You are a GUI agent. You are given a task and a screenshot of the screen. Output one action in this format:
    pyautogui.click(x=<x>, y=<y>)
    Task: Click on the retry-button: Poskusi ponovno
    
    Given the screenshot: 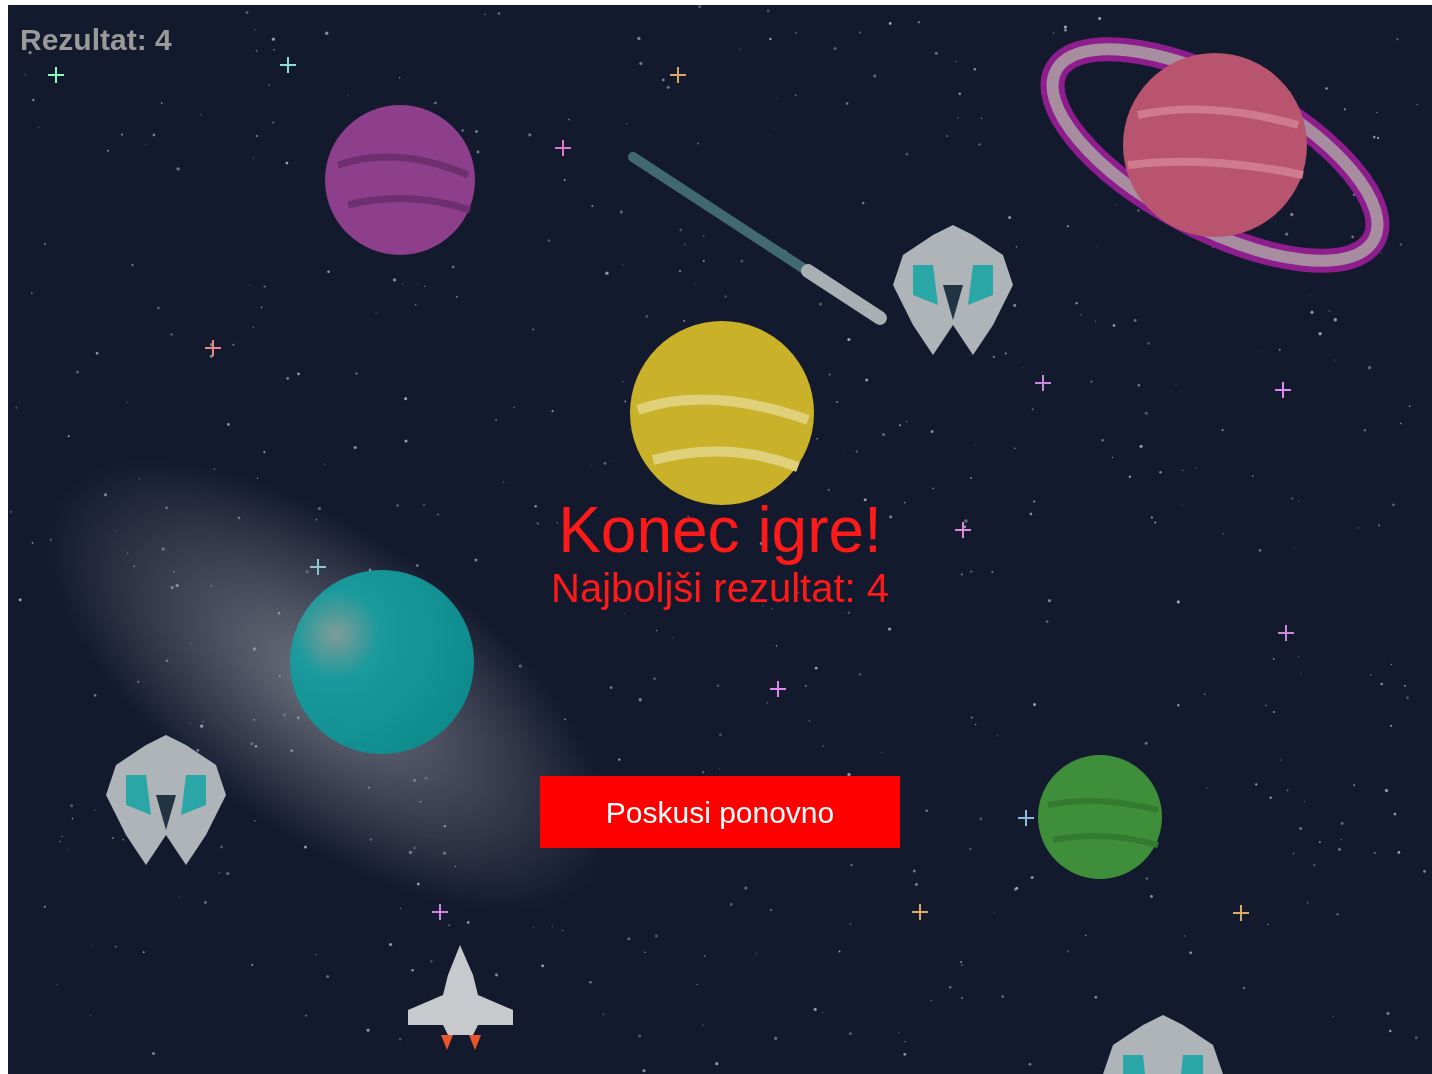 What is the action you would take?
    pyautogui.click(x=720, y=812)
    